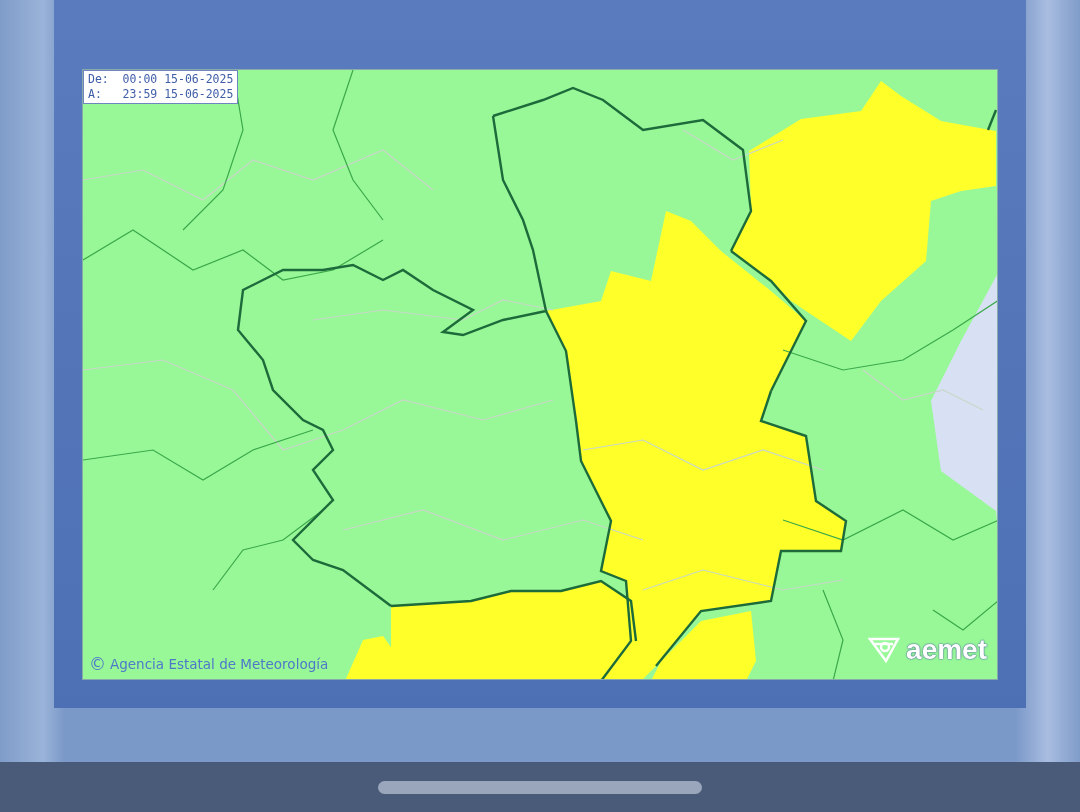  I want to click on copyright-symbol: ©, so click(97, 664).